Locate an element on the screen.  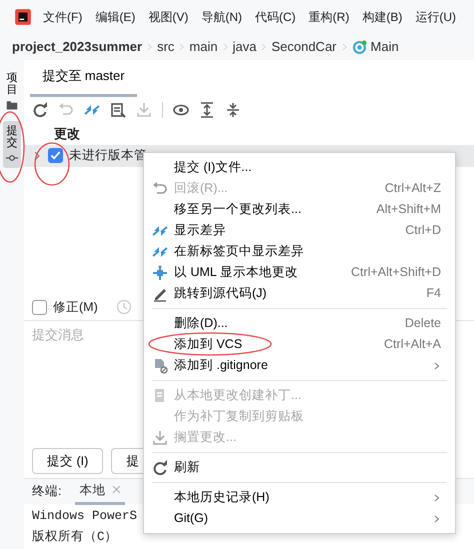
terminal-label: 终端: is located at coordinates (47, 491).